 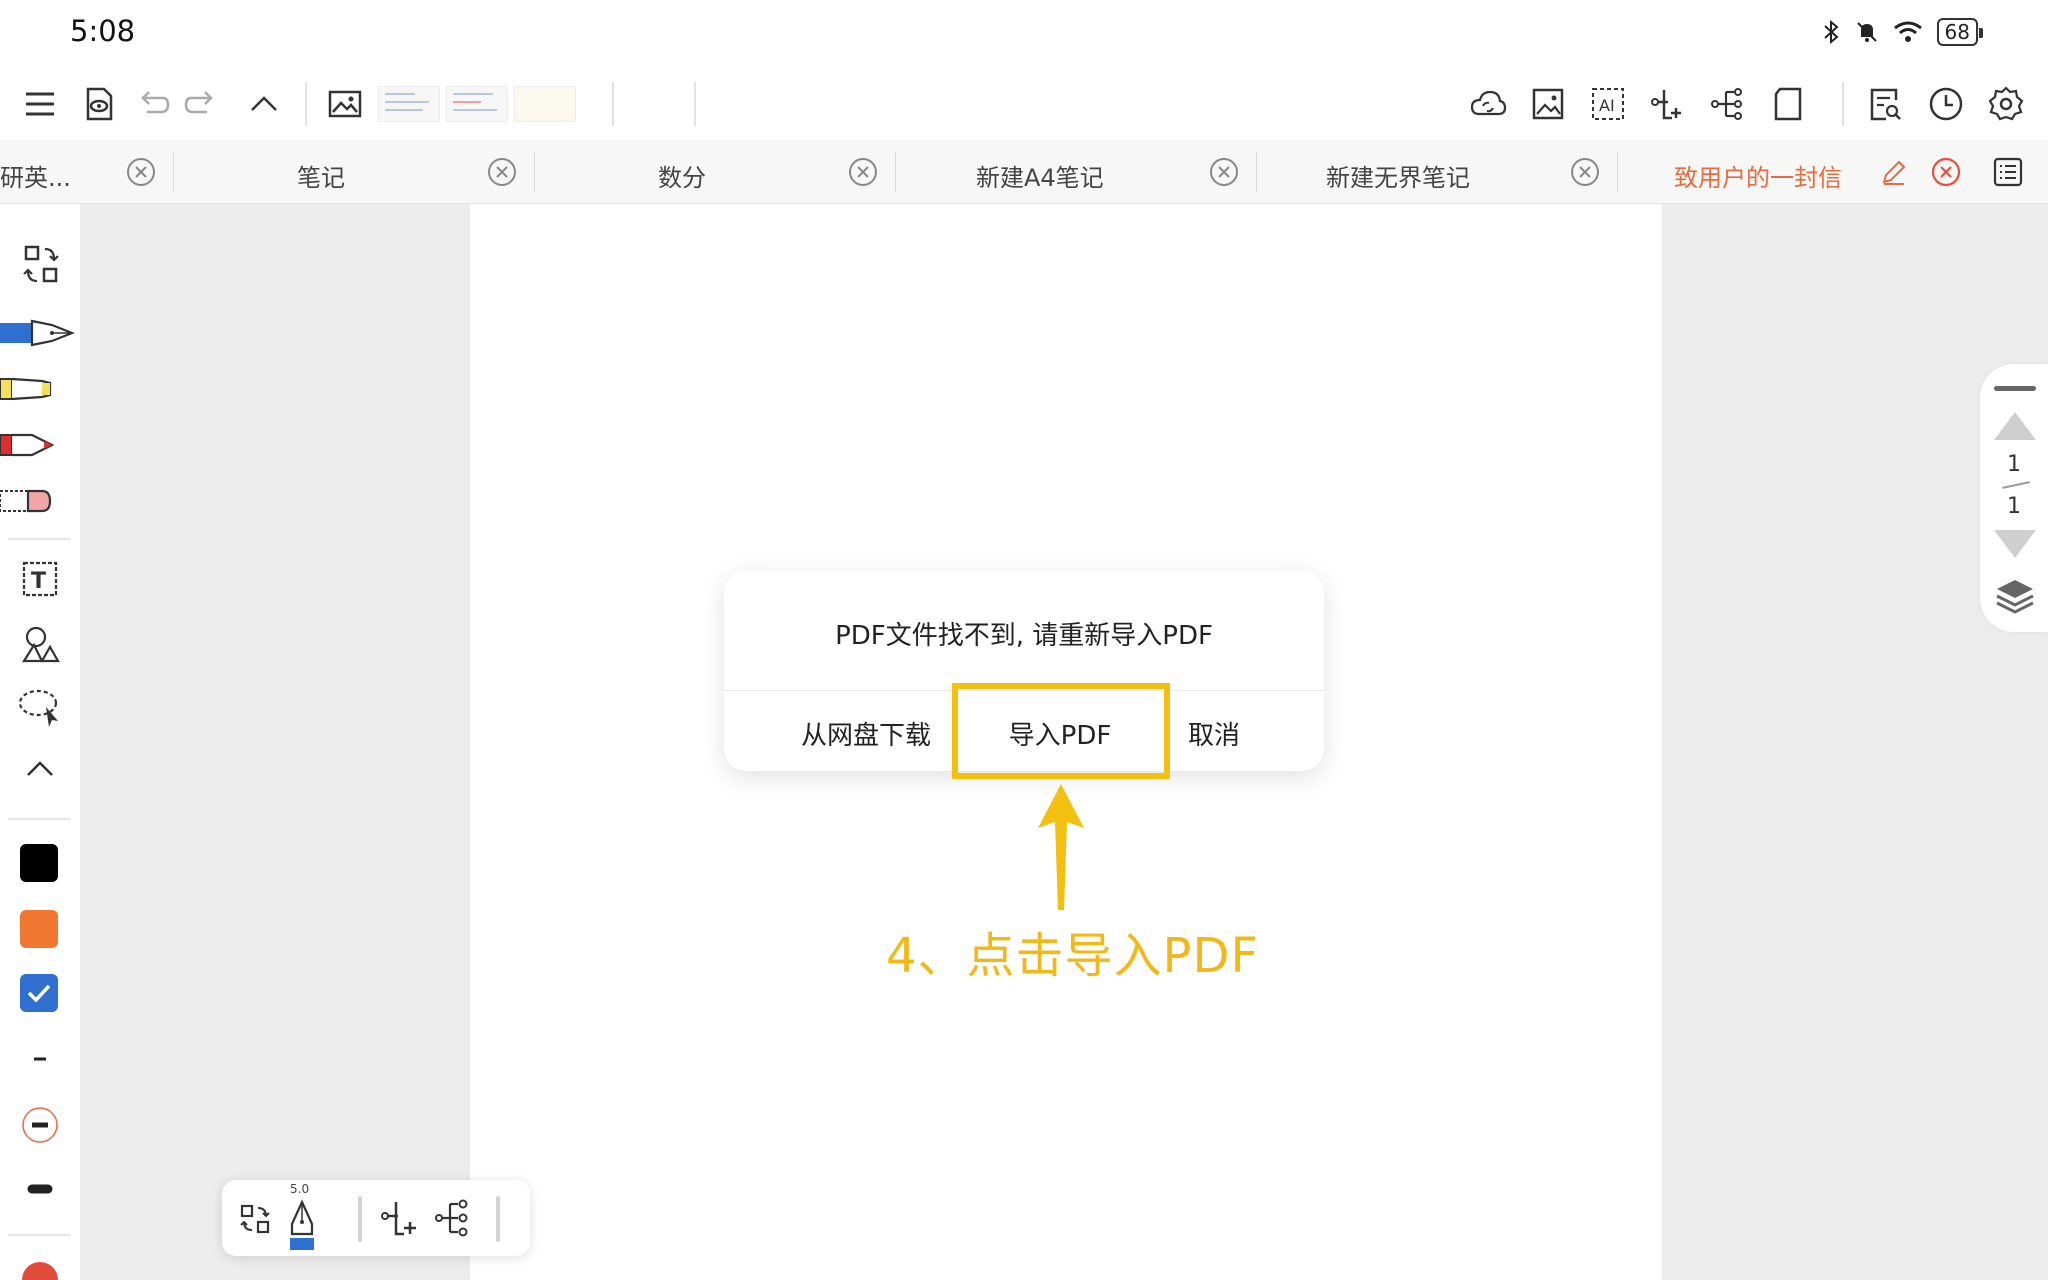 I want to click on tab-label: 笔记, so click(x=321, y=178).